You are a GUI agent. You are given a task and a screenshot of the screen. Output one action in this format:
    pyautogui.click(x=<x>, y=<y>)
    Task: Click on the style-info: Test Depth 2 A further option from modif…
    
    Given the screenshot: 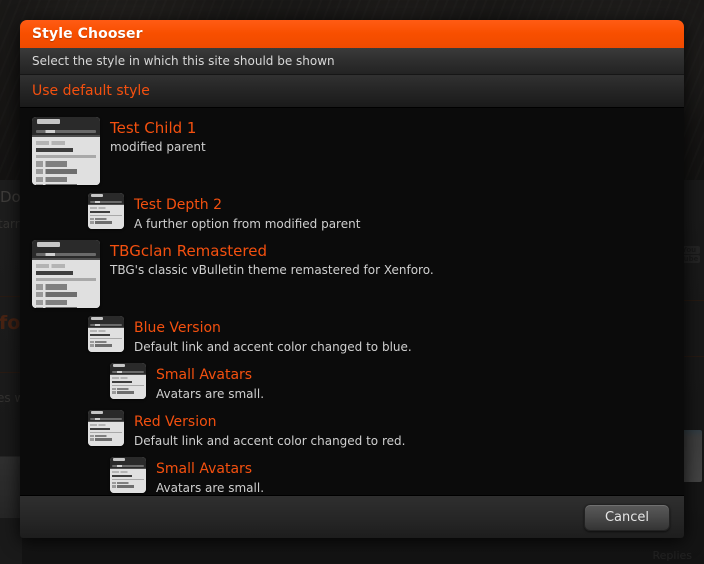 What is the action you would take?
    pyautogui.click(x=404, y=212)
    